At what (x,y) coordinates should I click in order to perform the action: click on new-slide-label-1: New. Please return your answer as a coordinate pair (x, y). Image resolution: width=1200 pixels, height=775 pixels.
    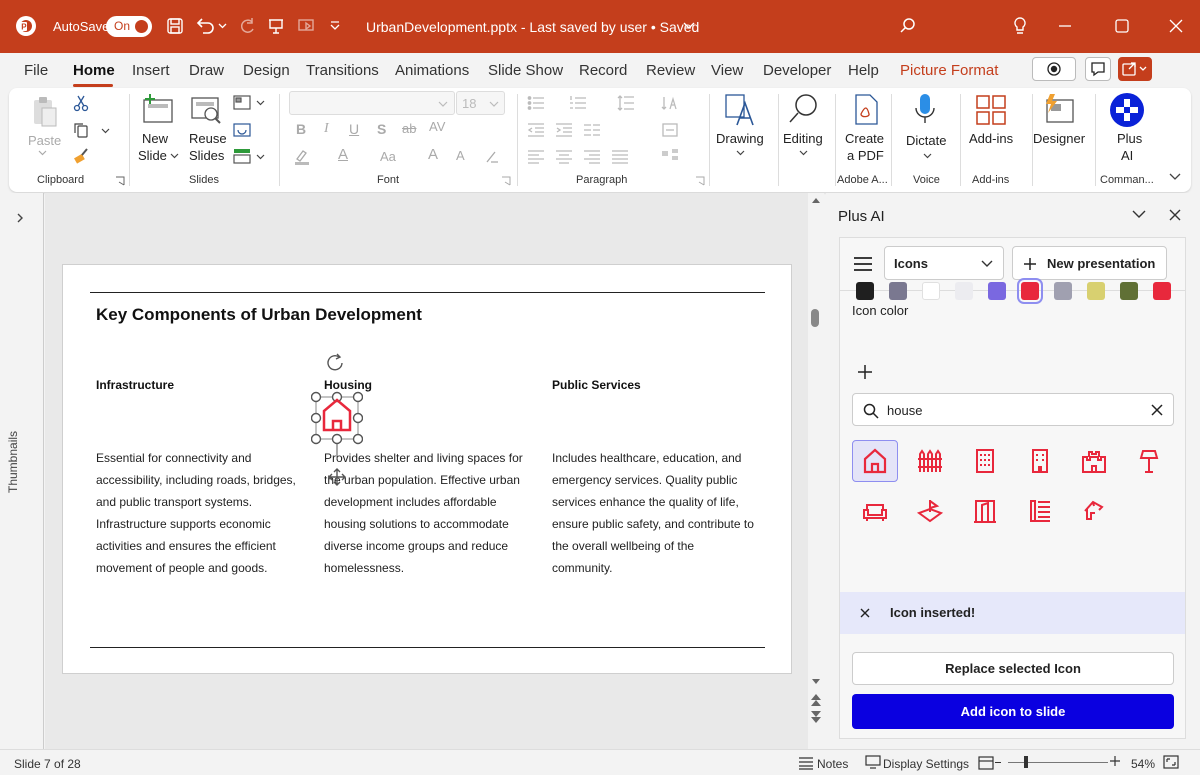
    Looking at the image, I should click on (155, 138).